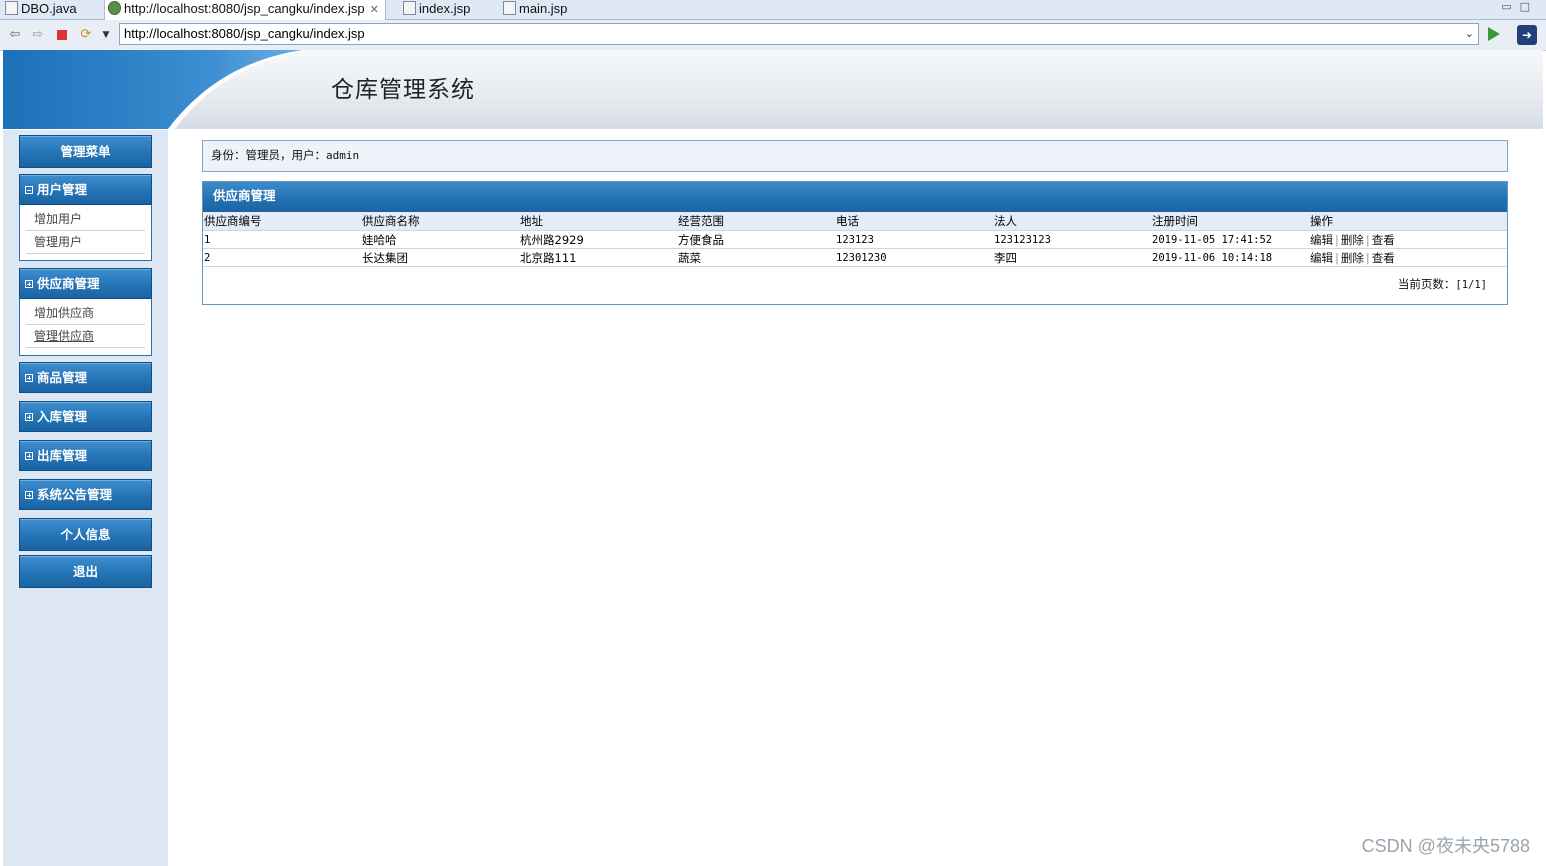 This screenshot has width=1546, height=866. What do you see at coordinates (1519, 6) in the screenshot?
I see `window-controls: ▭□` at bounding box center [1519, 6].